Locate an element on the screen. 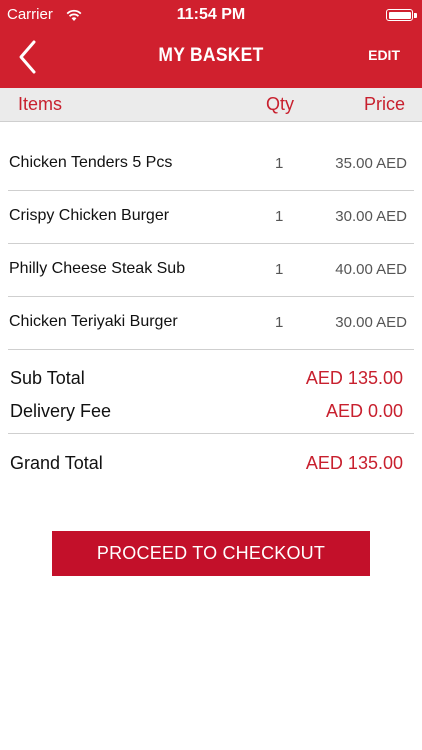  subtotal-label: Sub Total is located at coordinates (47, 378).